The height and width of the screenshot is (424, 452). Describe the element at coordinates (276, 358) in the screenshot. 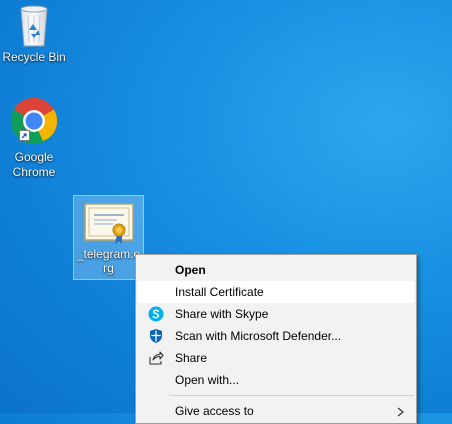

I see `menu-item-share: Share` at that location.